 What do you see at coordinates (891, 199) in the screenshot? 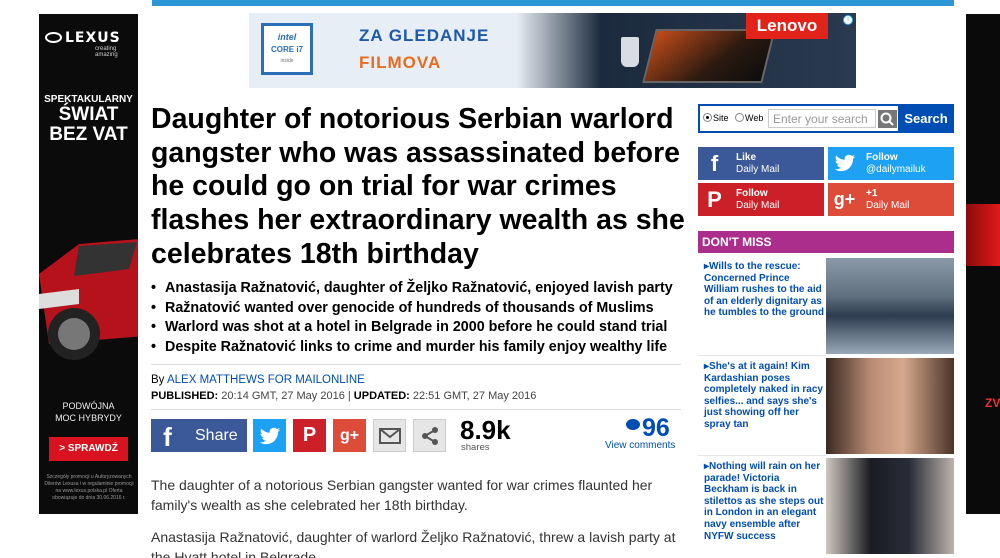
I see `googleplus-button: g+ +1 Daily Mail` at bounding box center [891, 199].